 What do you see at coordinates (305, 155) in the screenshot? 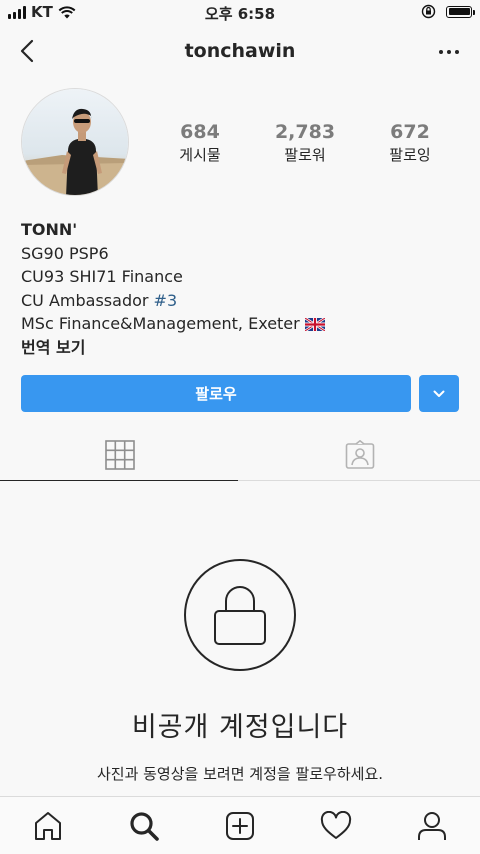
I see `stat-followers-label: 팔로워` at bounding box center [305, 155].